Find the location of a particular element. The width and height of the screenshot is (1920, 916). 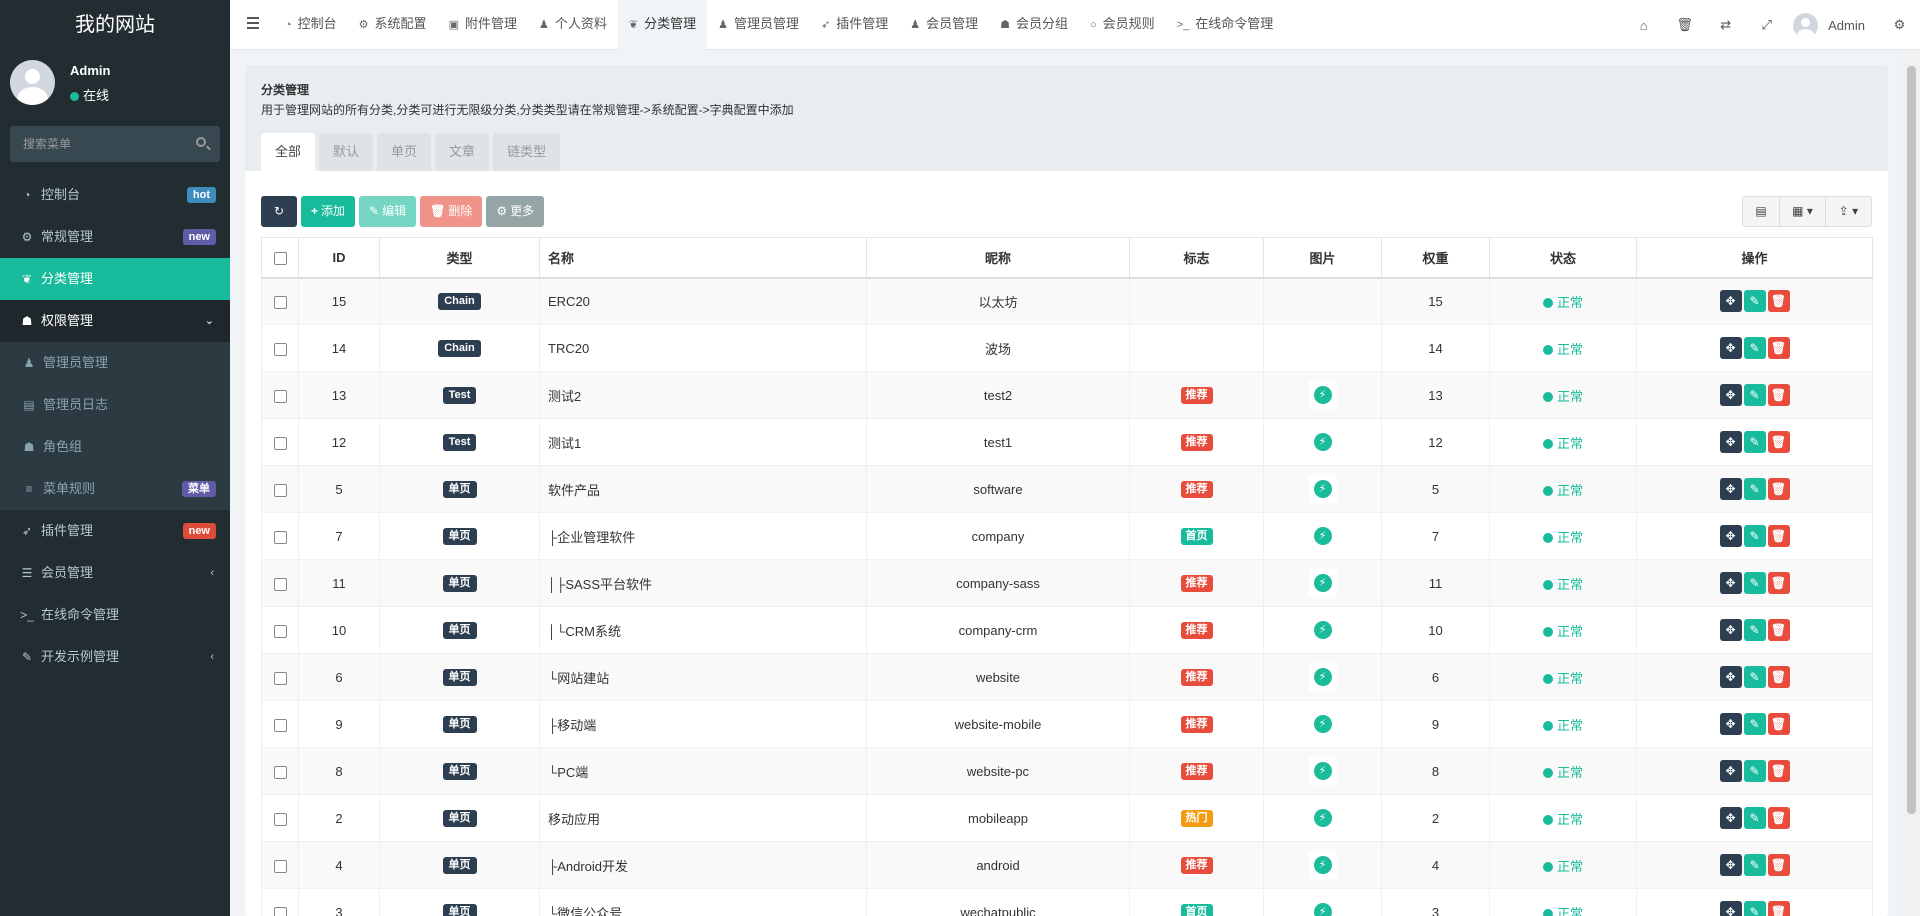

search-input is located at coordinates (115, 144).